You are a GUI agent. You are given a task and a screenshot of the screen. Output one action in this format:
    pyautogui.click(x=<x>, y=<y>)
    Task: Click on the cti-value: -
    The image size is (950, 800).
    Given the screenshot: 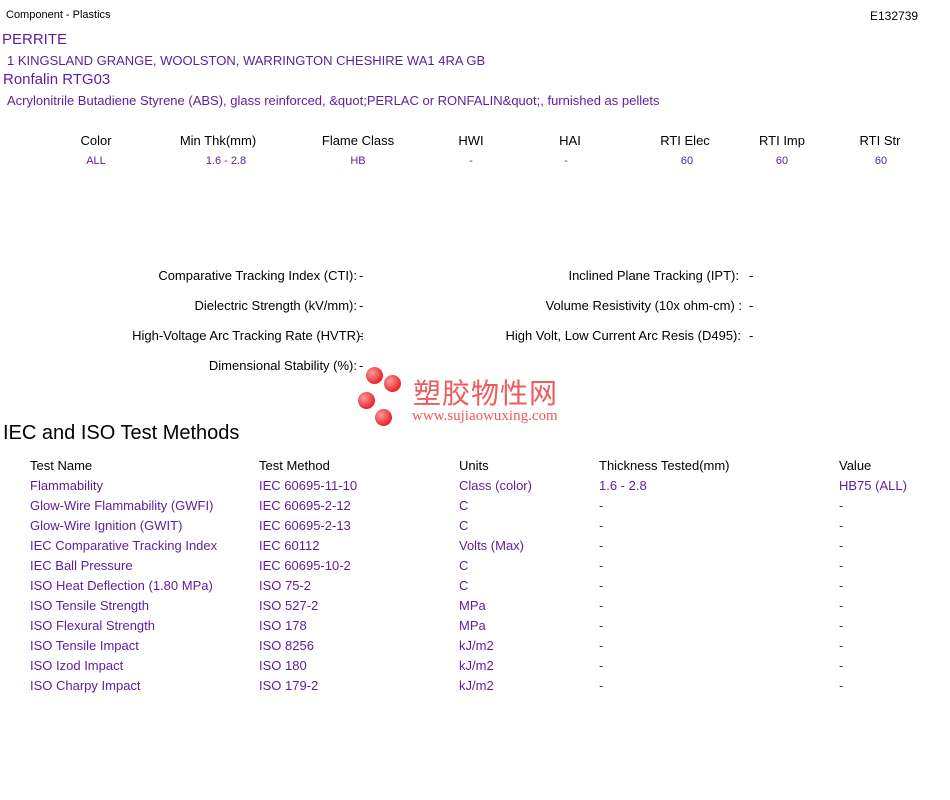 What is the action you would take?
    pyautogui.click(x=361, y=275)
    